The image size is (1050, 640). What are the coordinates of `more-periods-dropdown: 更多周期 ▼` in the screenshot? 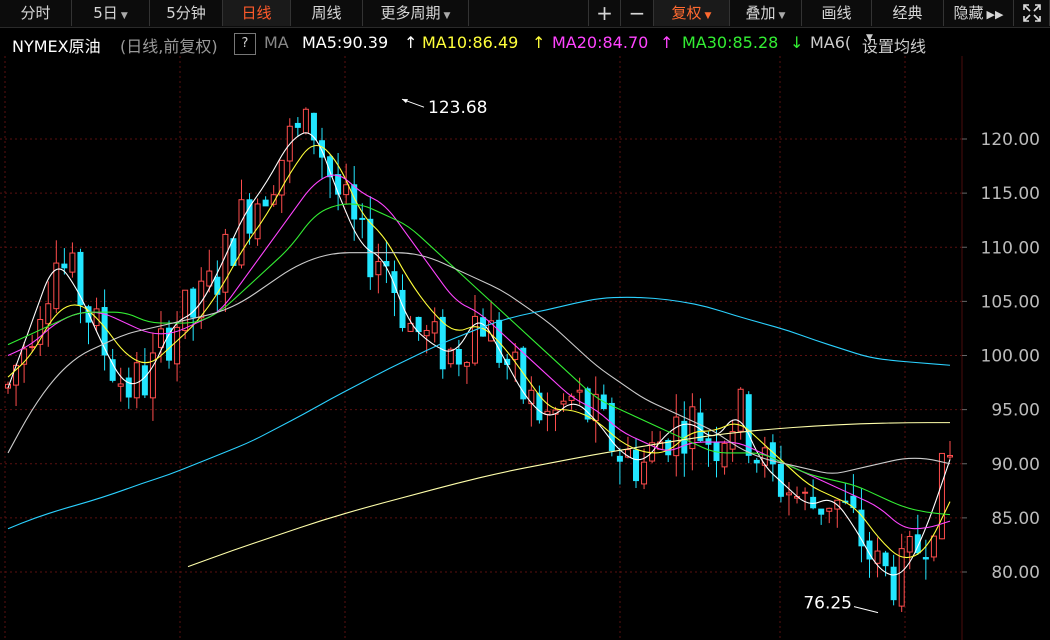 It's located at (416, 13).